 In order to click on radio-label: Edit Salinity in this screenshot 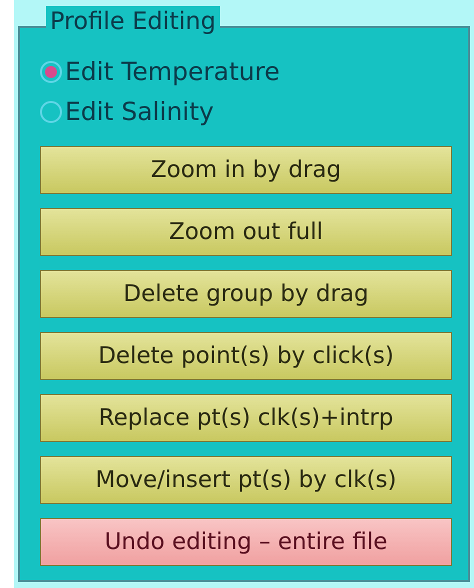, I will do `click(139, 112)`.